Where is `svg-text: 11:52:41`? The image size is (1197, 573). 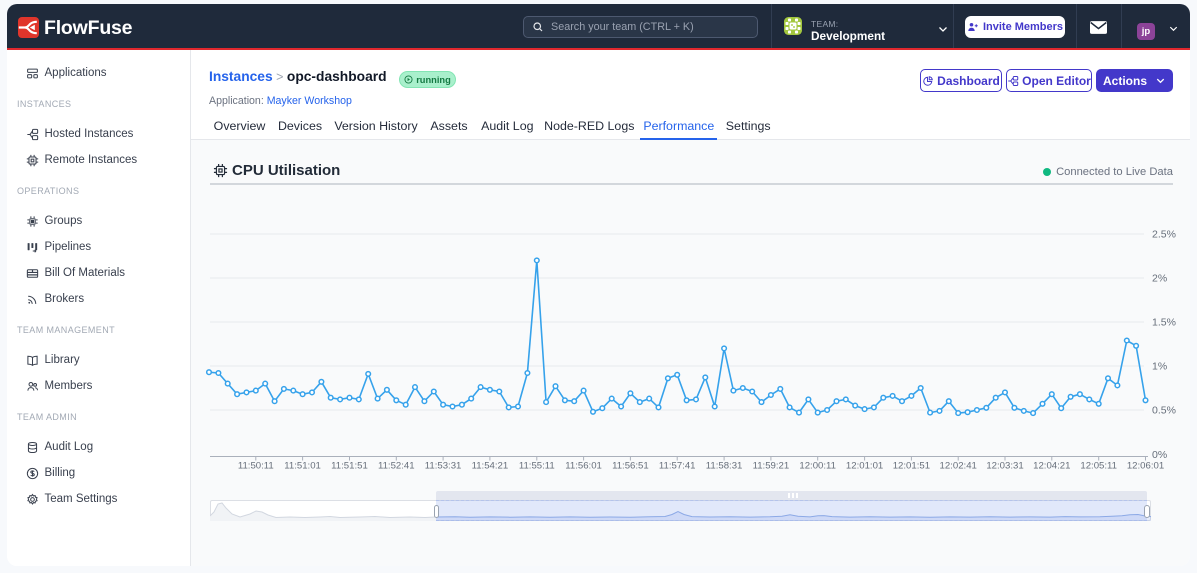 svg-text: 11:52:41 is located at coordinates (396, 466).